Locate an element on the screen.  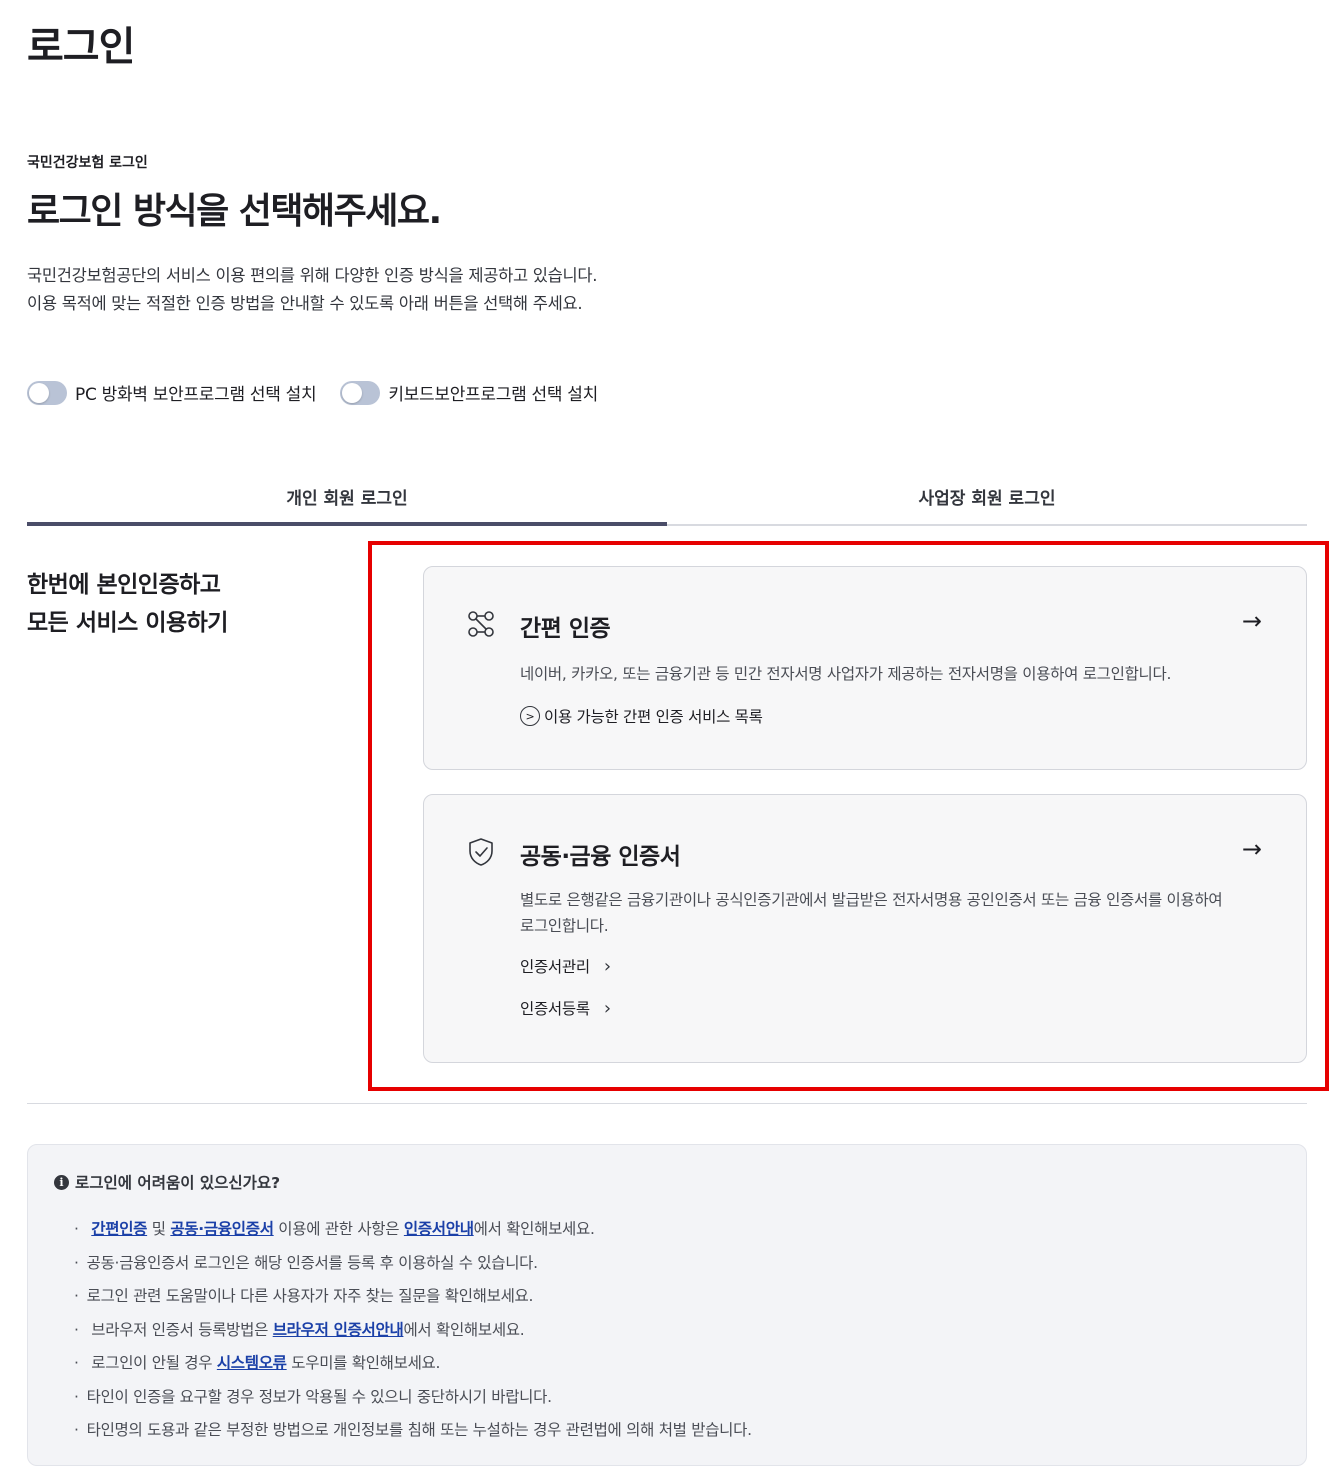
simple-auth-service-list-link: > 이용 가능한 간편 인증 서비스 목록 is located at coordinates (641, 716).